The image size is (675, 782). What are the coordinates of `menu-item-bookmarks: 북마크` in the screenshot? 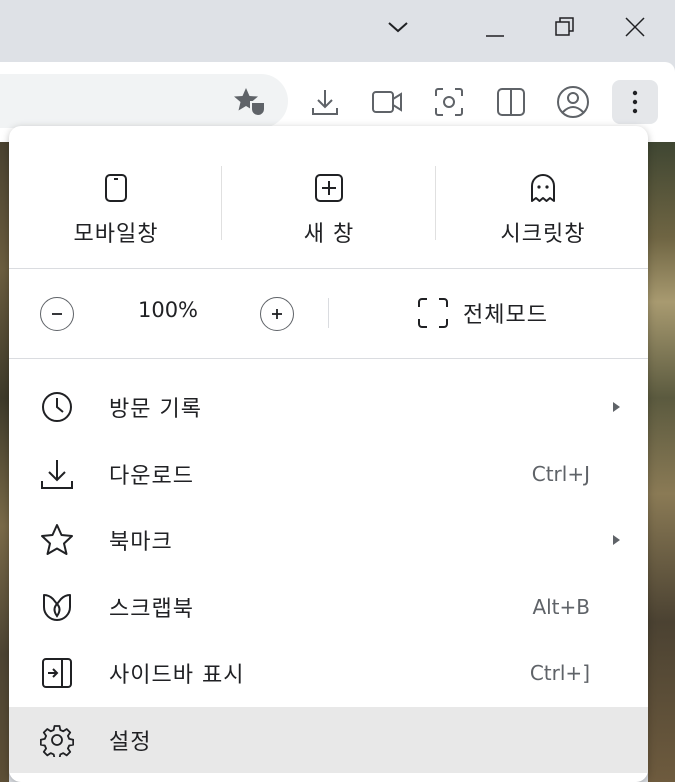 It's located at (328, 540).